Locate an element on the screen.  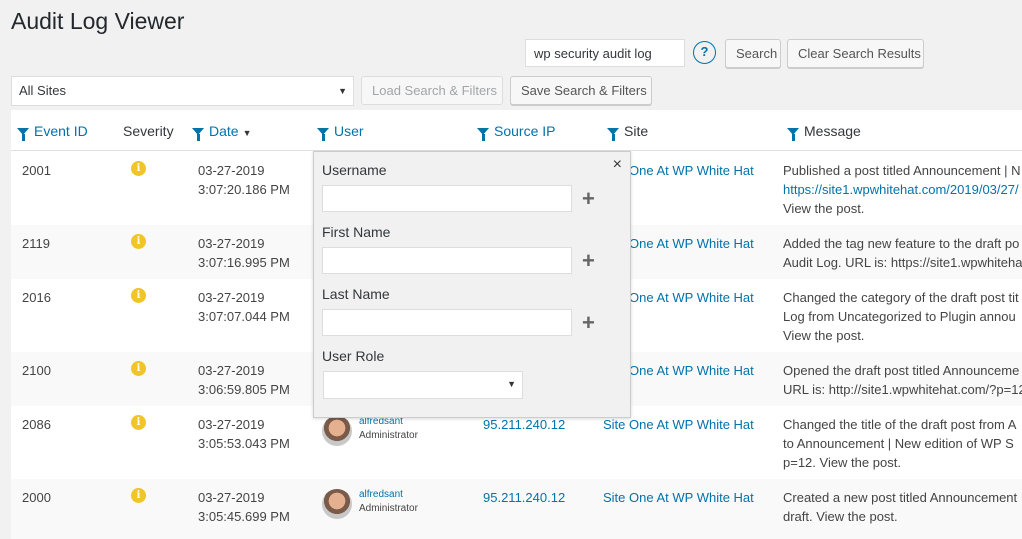
load-filters-button: Load Search & Filters is located at coordinates (432, 90).